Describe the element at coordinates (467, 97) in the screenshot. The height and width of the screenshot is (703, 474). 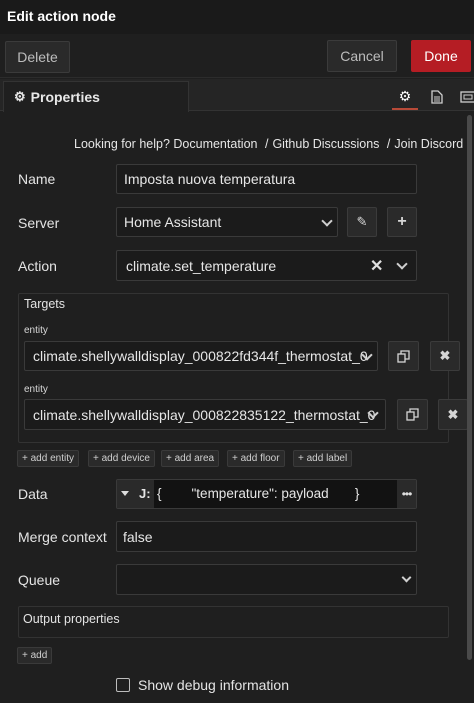
I see `frame-icon` at that location.